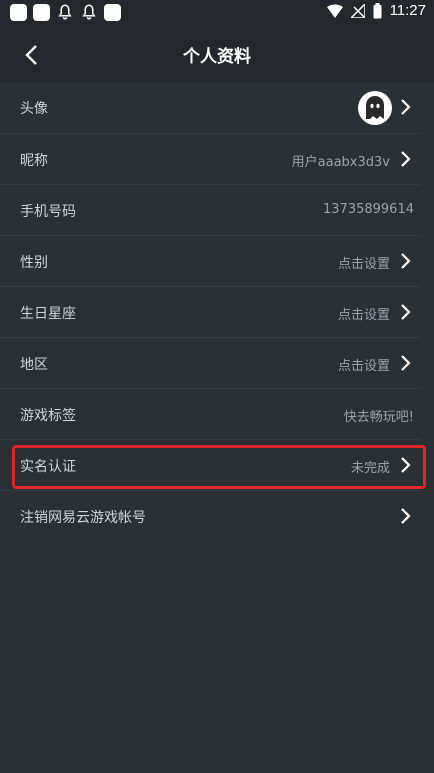  What do you see at coordinates (407, 10) in the screenshot?
I see `clock: 11:27` at bounding box center [407, 10].